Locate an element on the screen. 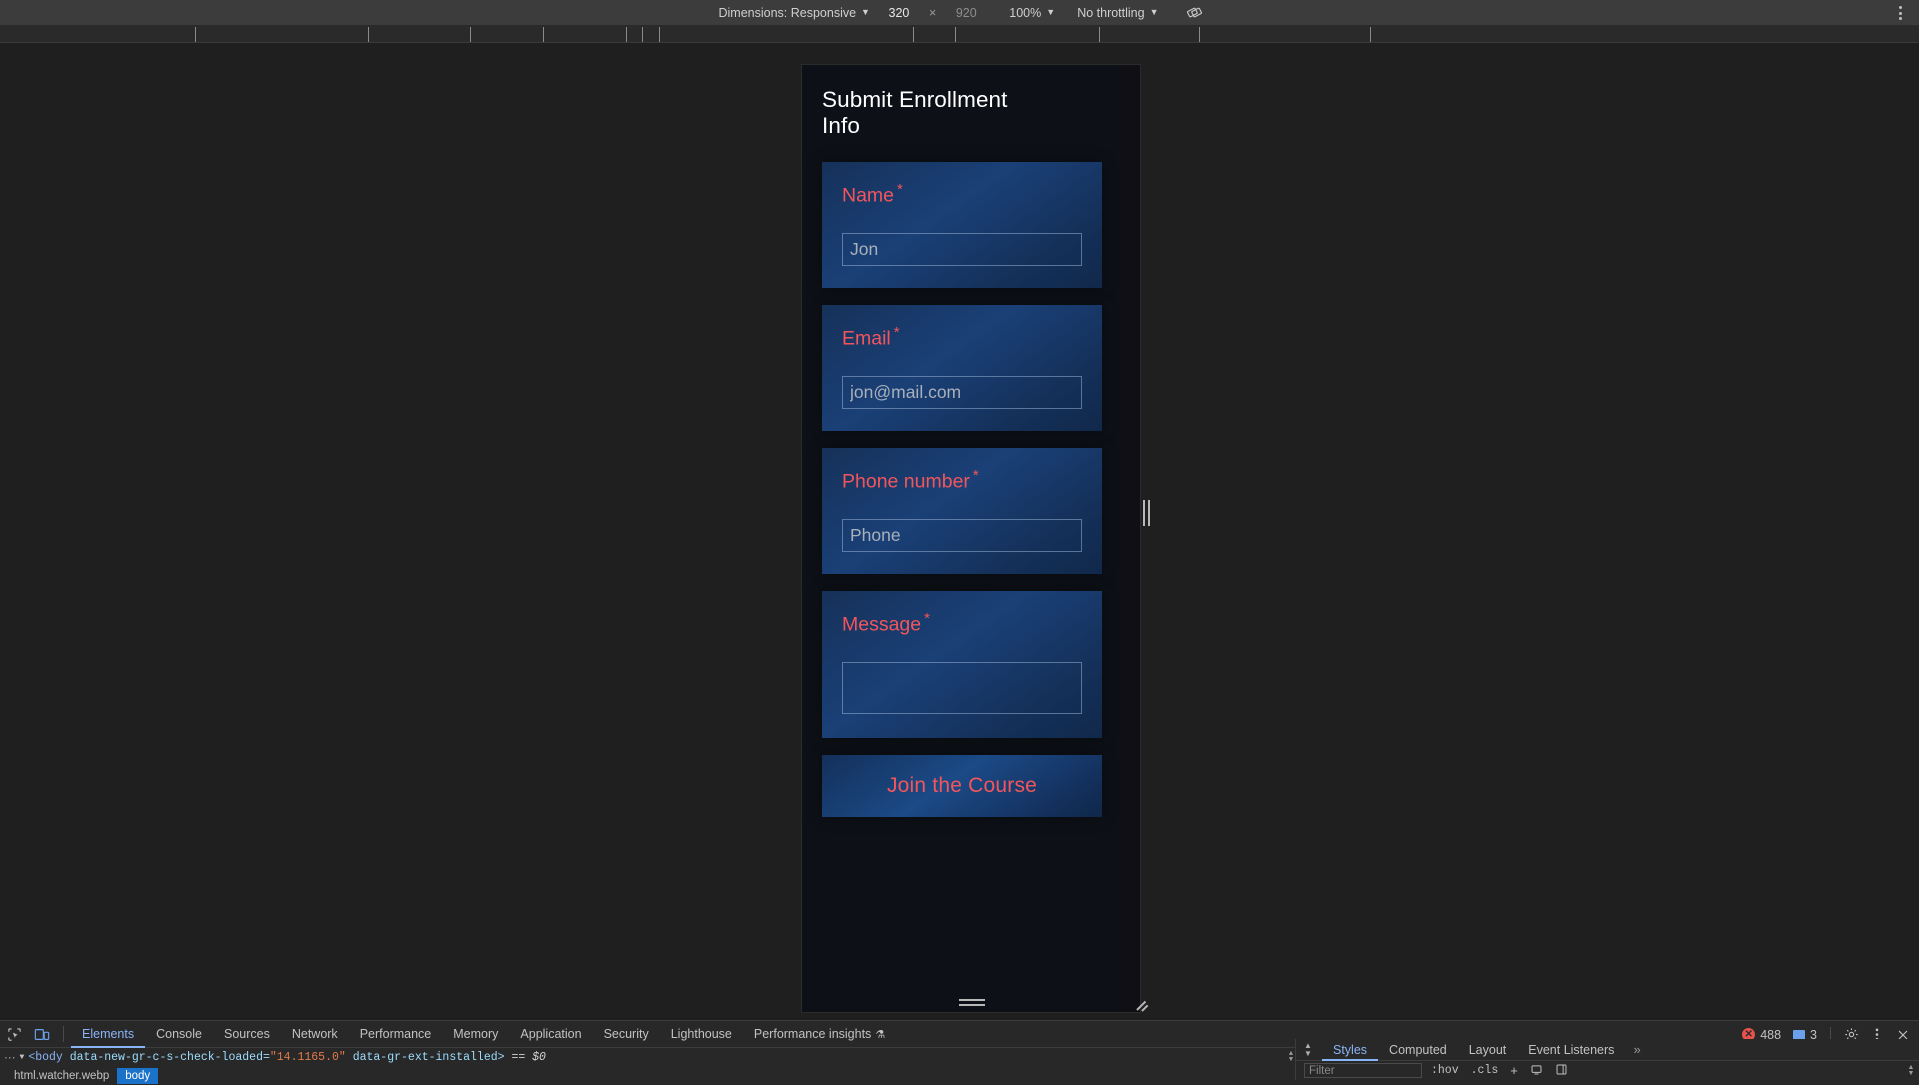 The height and width of the screenshot is (1085, 1919). styles-toolbar: :hov .cls + ▲▼ is located at coordinates (1607, 1070).